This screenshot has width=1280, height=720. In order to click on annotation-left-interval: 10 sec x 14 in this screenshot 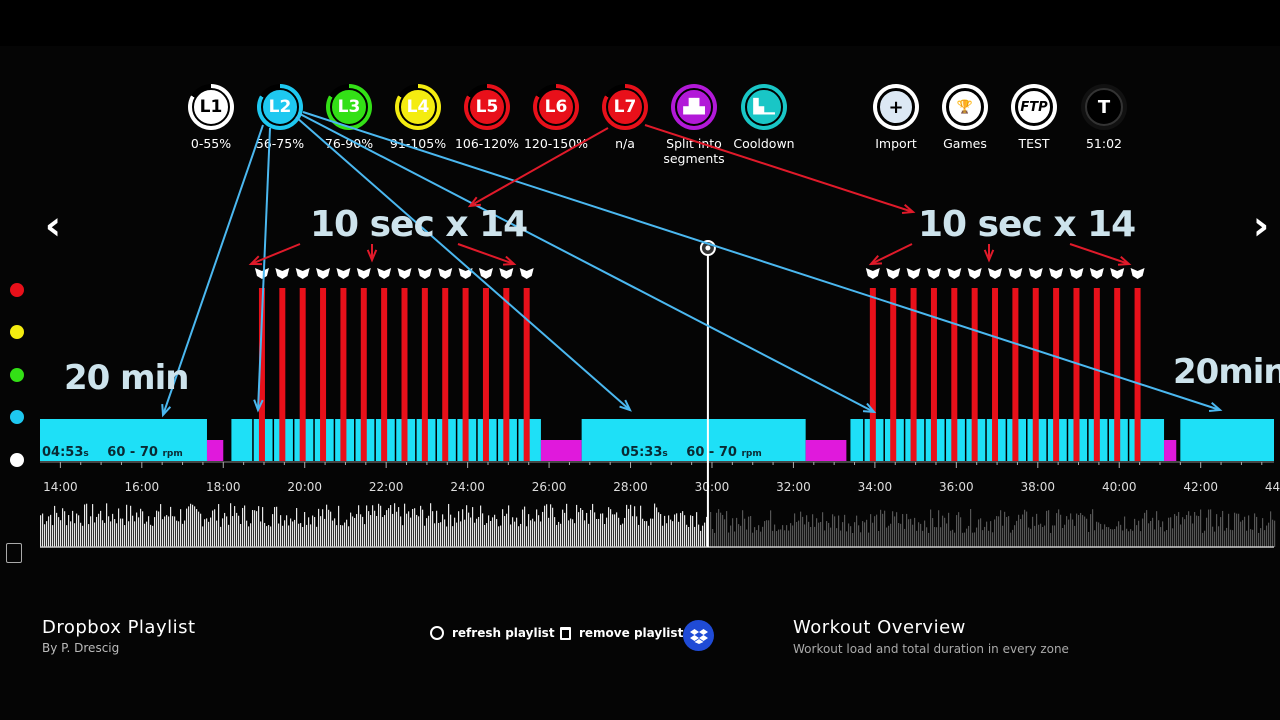, I will do `click(419, 224)`.